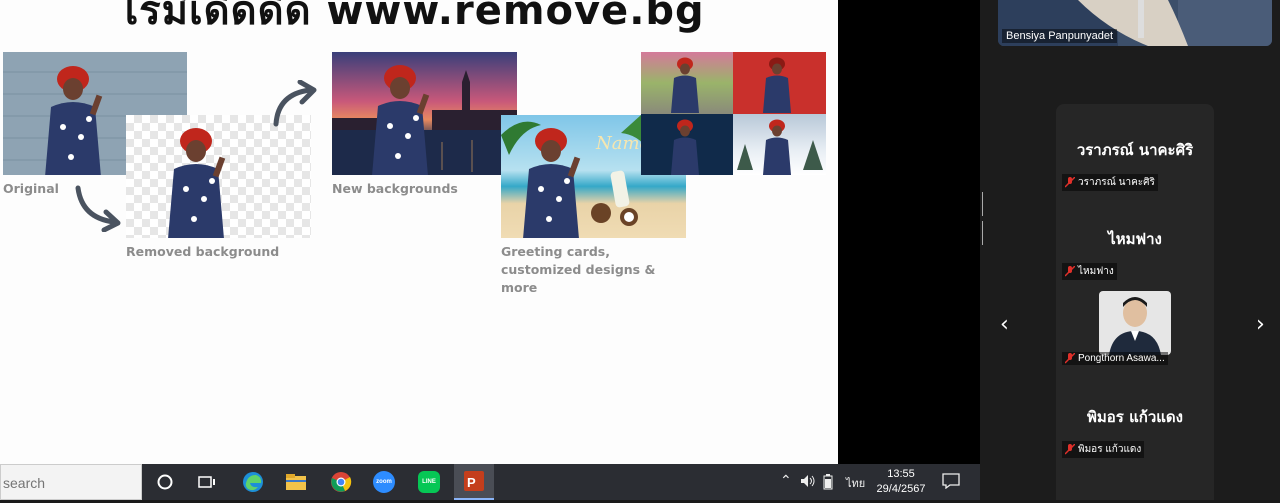 The width and height of the screenshot is (1280, 503). Describe the element at coordinates (253, 482) in the screenshot. I see `edge-icon` at that location.